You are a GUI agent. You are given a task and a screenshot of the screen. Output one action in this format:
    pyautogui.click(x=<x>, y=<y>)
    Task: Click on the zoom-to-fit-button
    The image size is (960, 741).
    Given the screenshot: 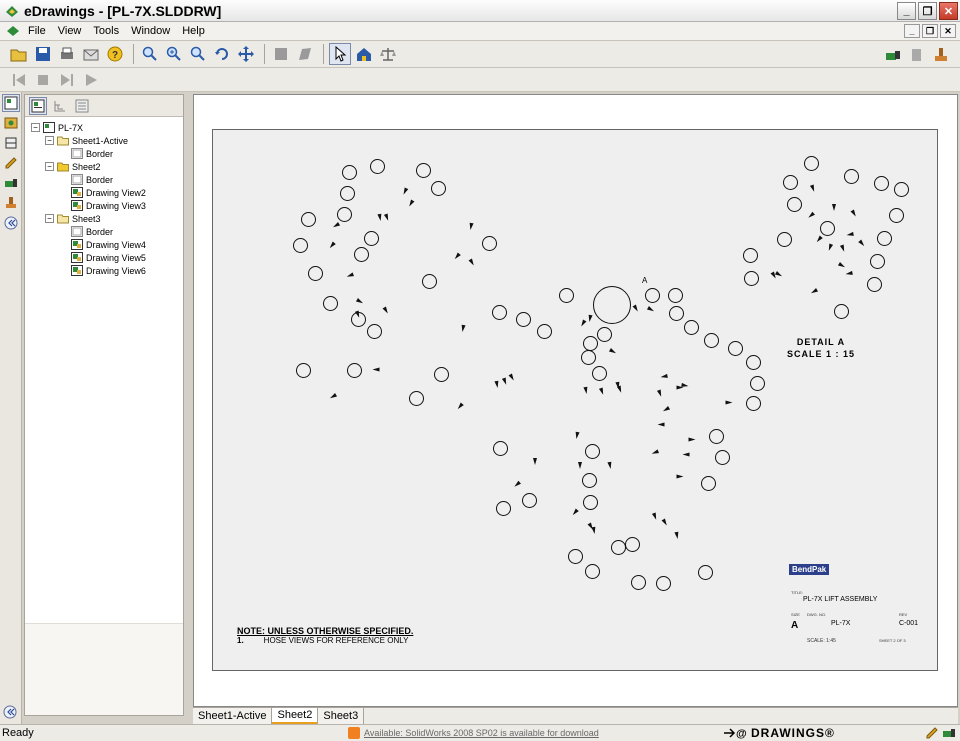 What is the action you would take?
    pyautogui.click(x=150, y=54)
    